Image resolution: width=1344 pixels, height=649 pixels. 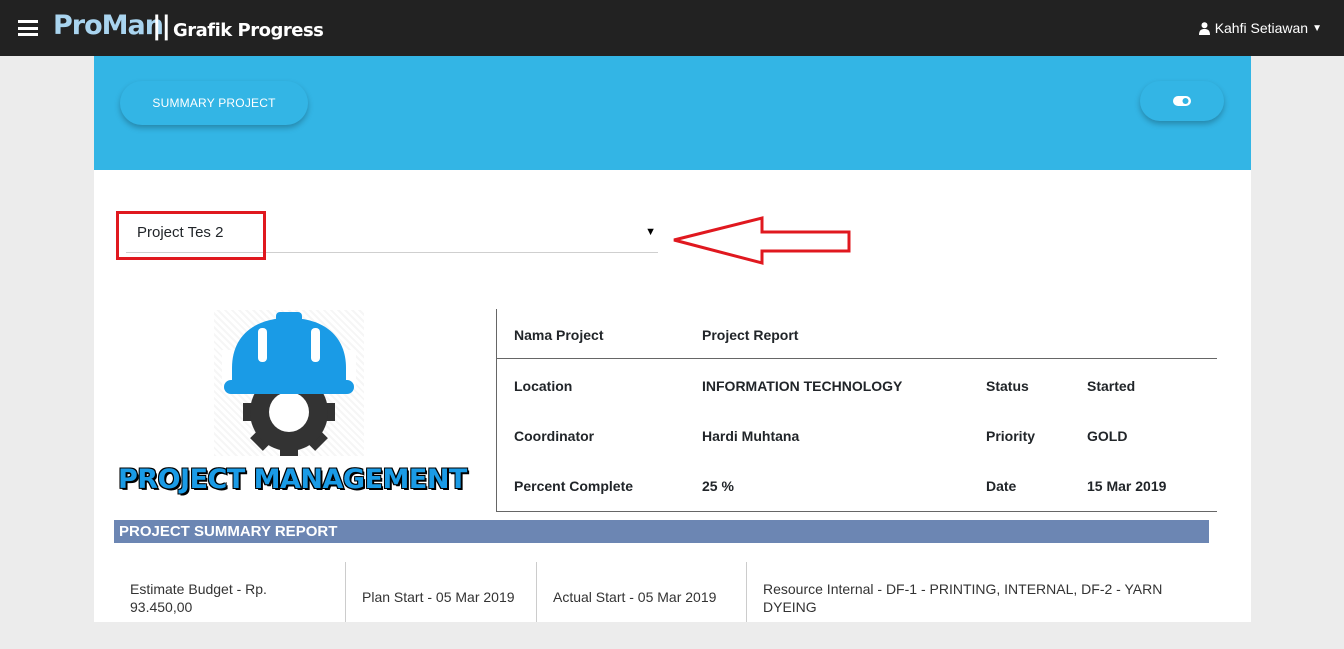 What do you see at coordinates (1317, 28) in the screenshot?
I see `chevron-down-icon: ▼` at bounding box center [1317, 28].